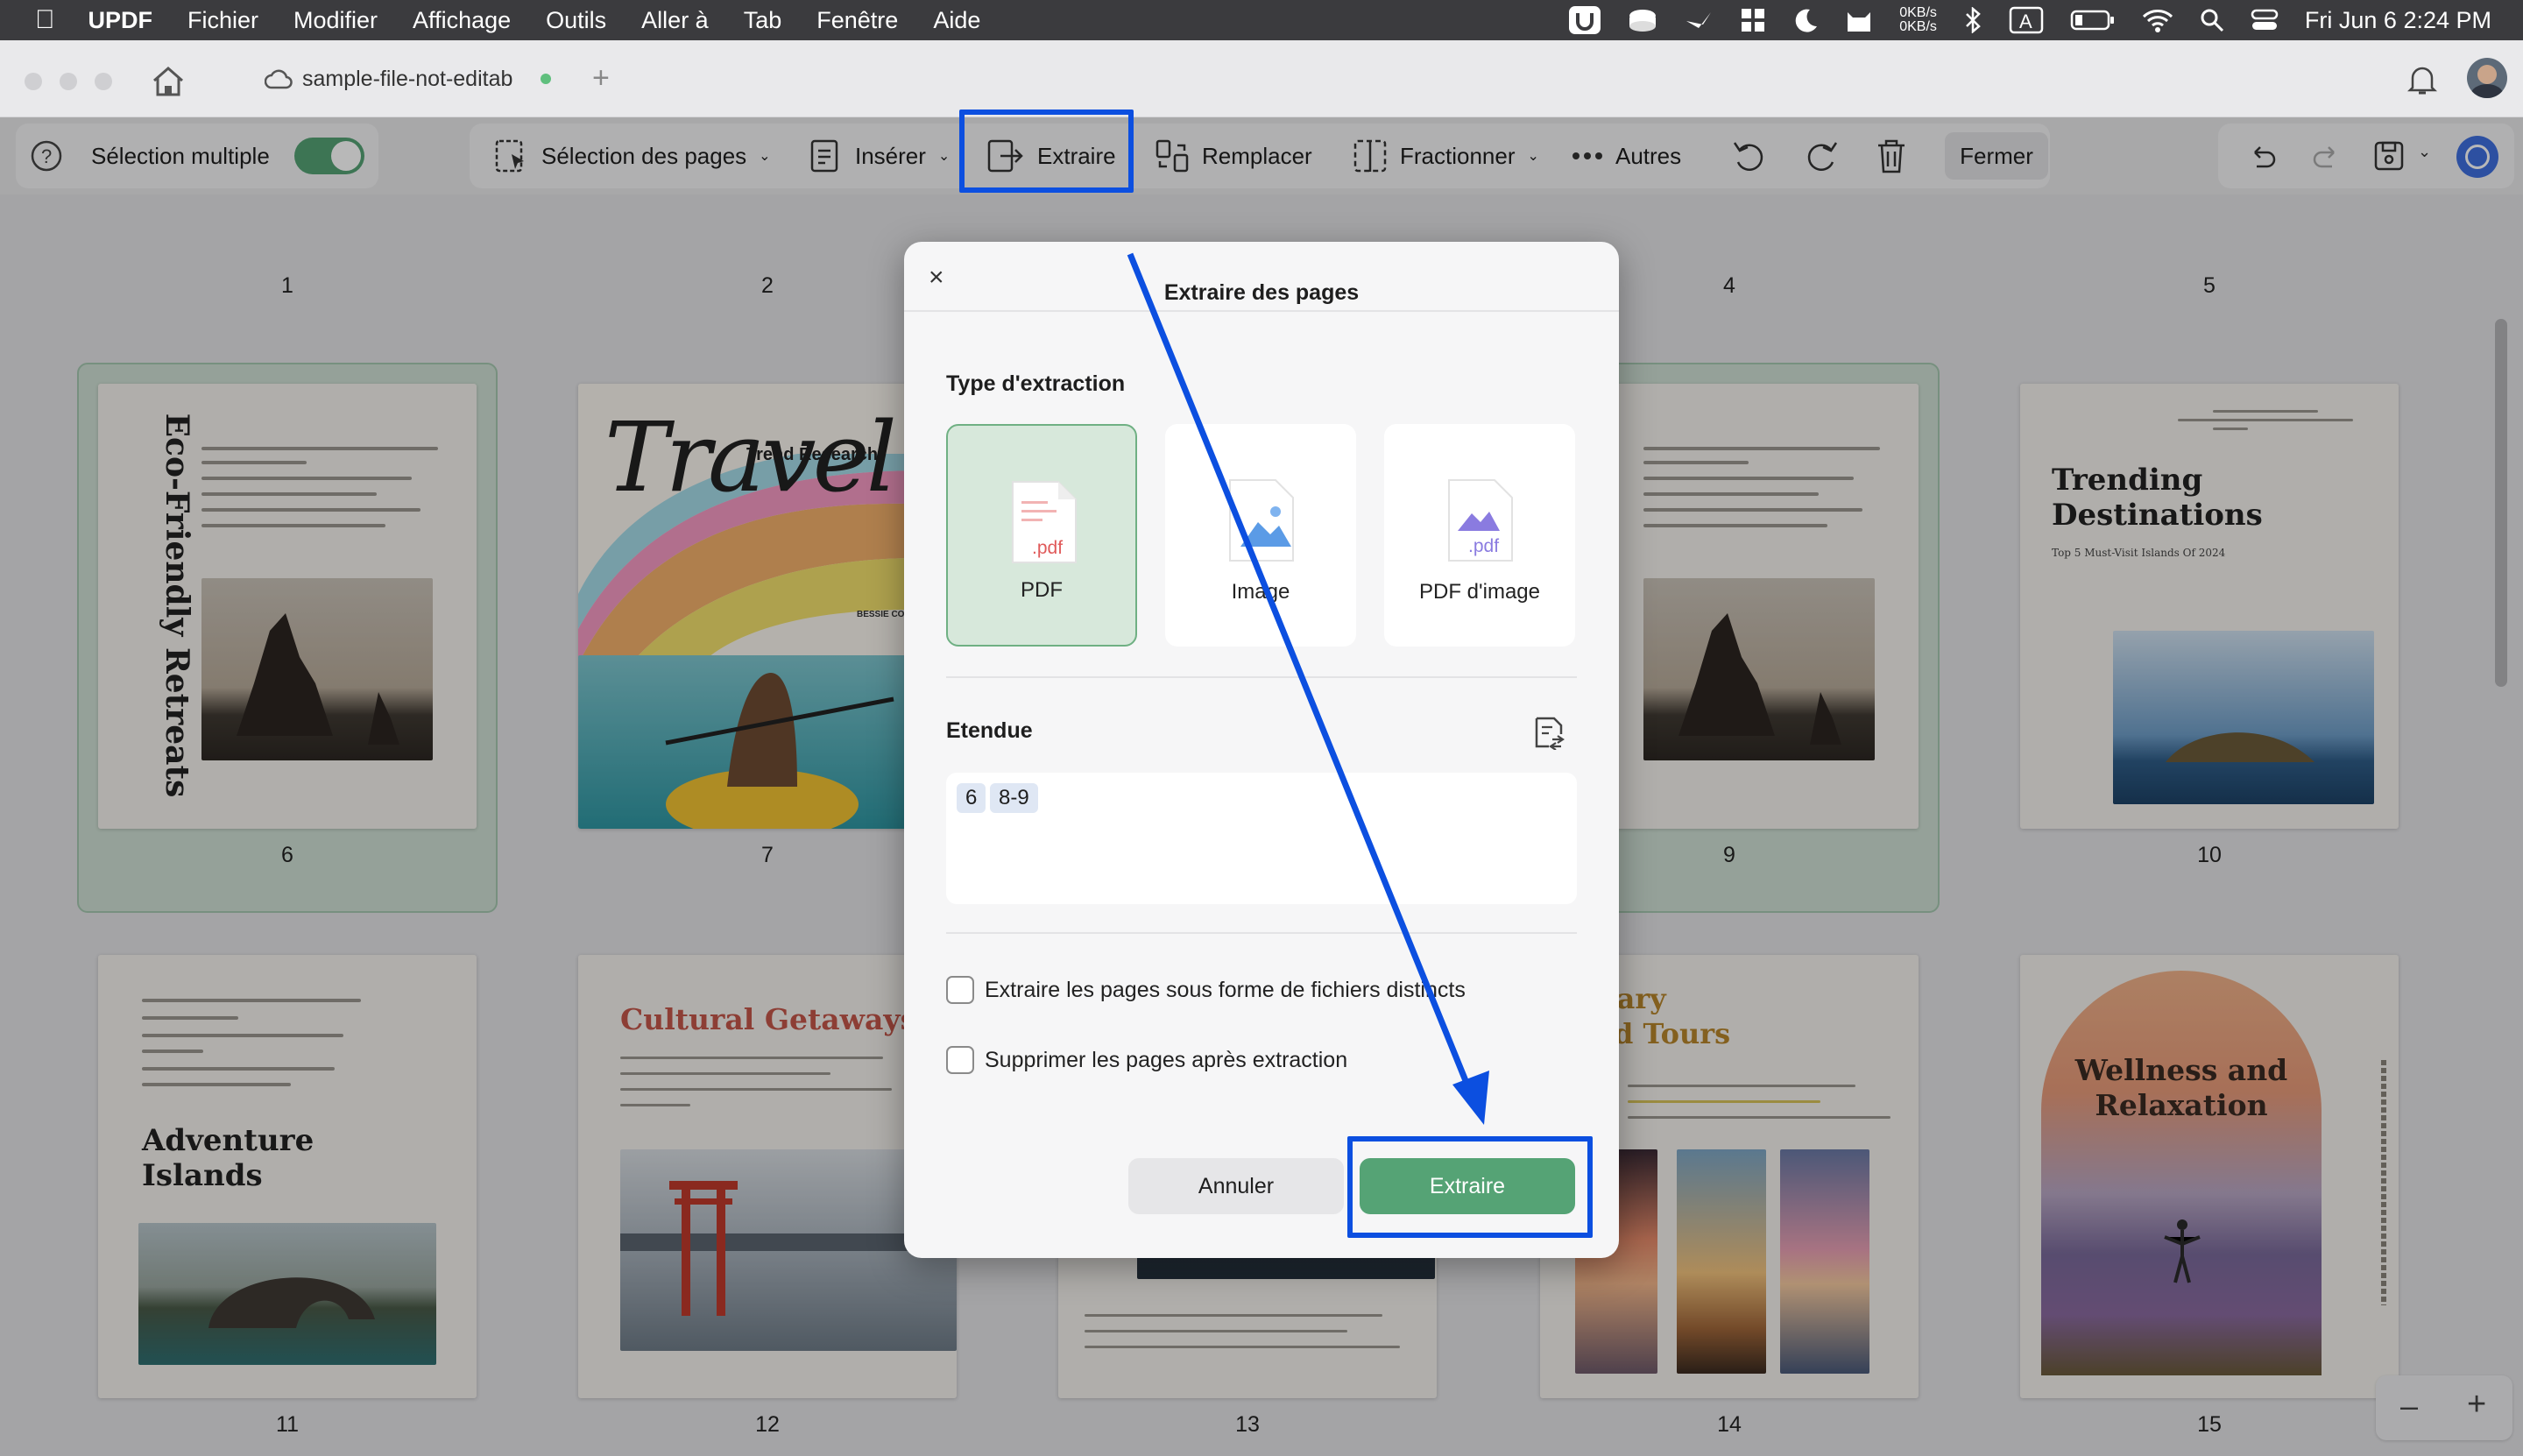 The image size is (2523, 1456). I want to click on pdf-file-icon: .pdf, so click(1044, 522).